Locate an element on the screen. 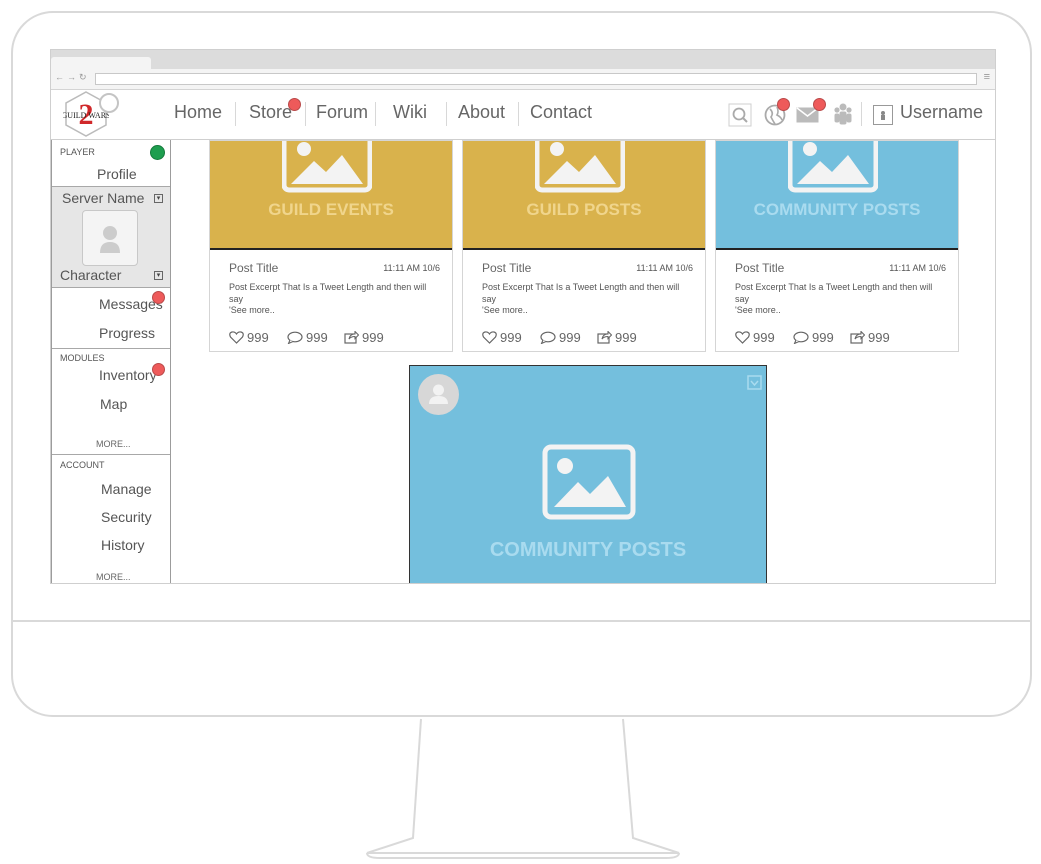  messages-notification-dot is located at coordinates (158, 297).